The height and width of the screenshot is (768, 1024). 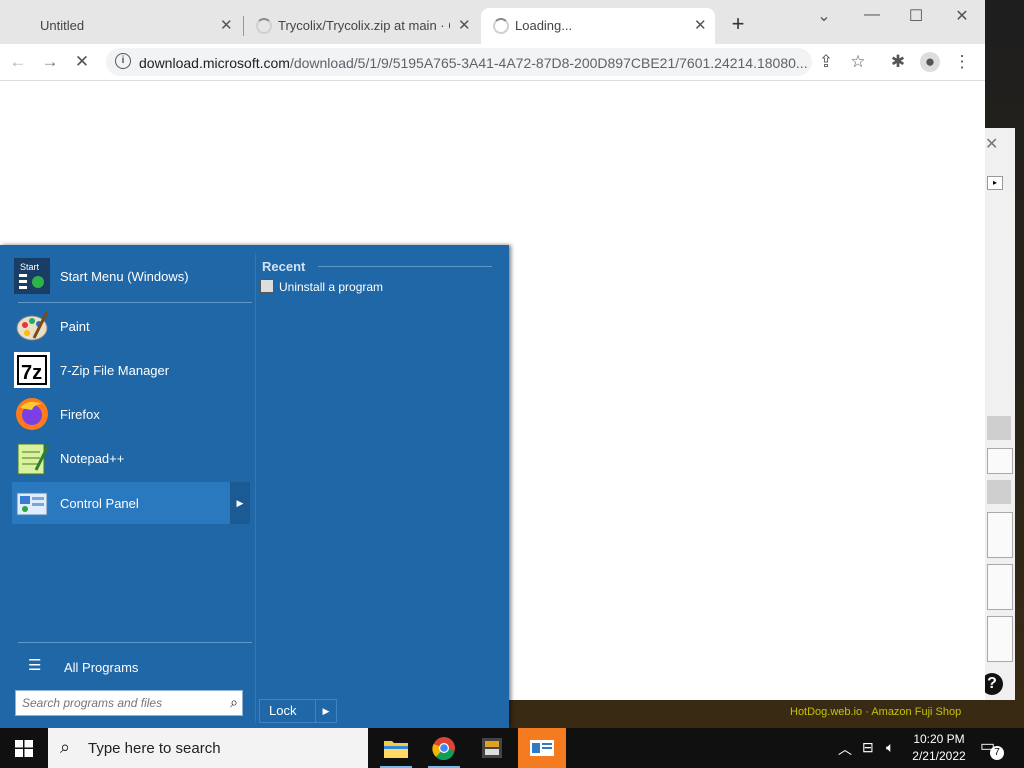 I want to click on program-label: Control Panel, so click(x=99, y=503).